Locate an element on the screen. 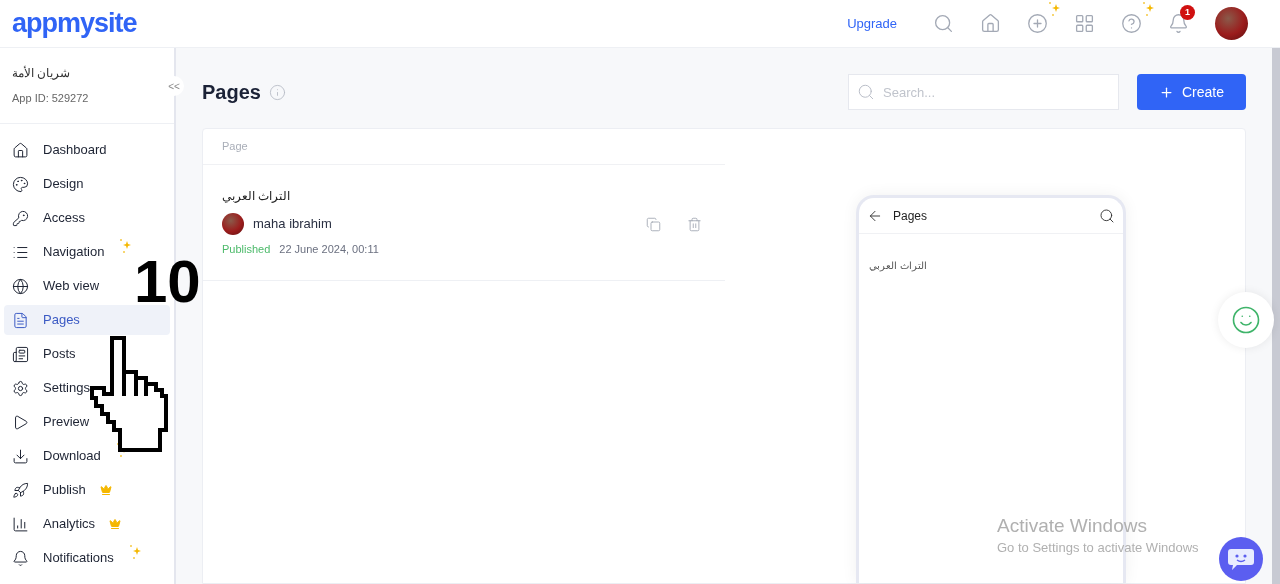  document-icon is located at coordinates (20, 320).